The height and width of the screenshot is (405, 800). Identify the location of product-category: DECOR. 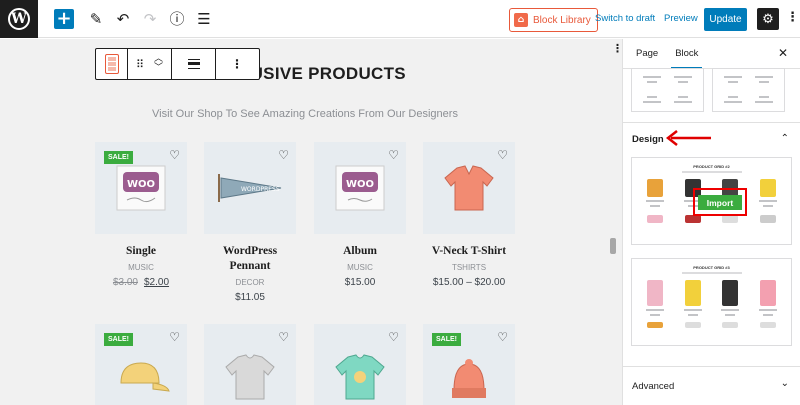
(250, 282).